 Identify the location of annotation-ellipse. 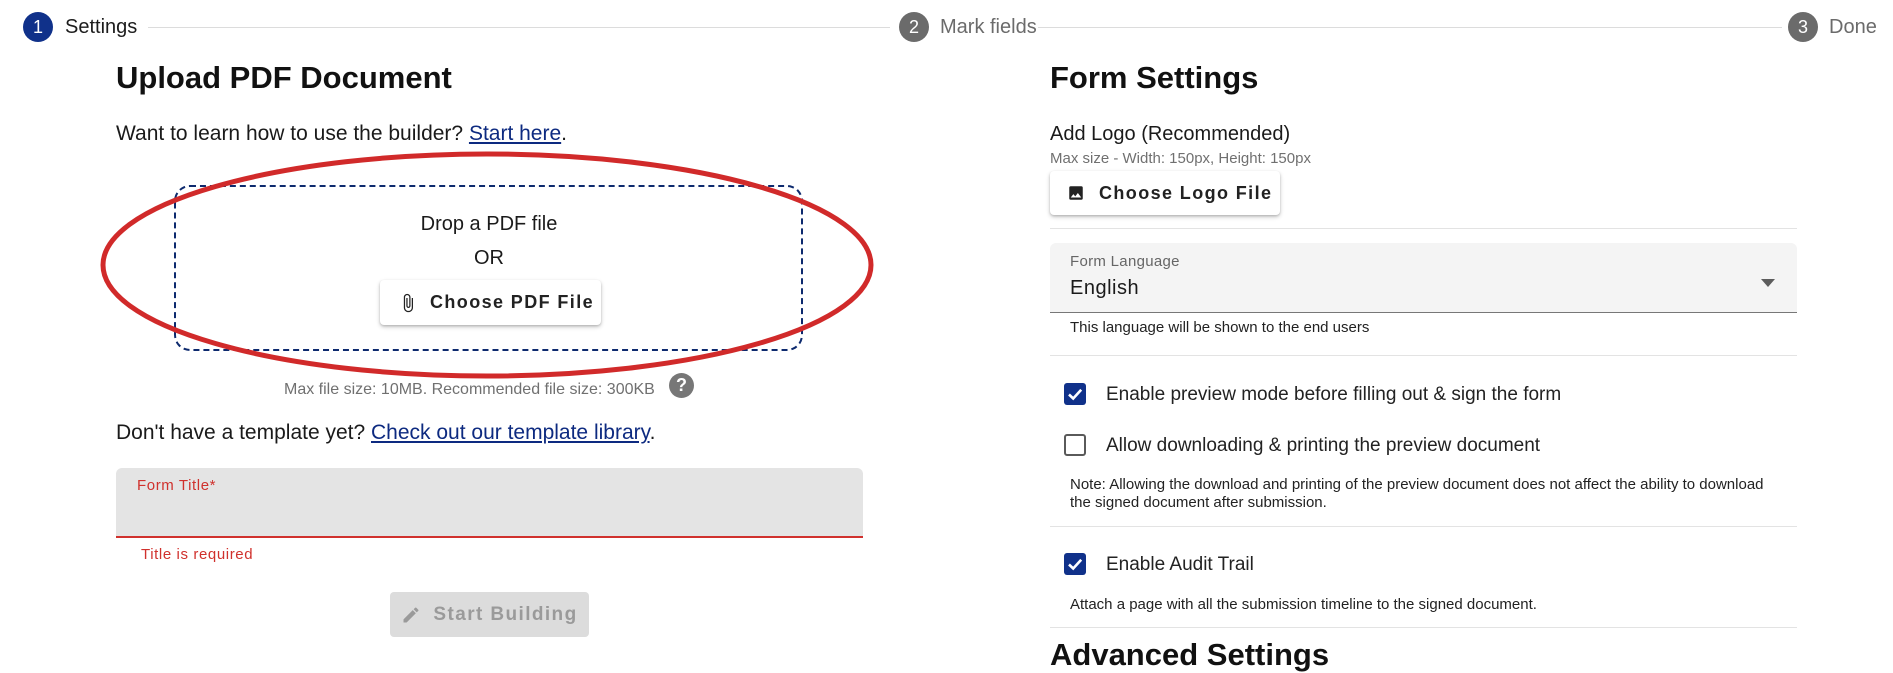
(487, 265).